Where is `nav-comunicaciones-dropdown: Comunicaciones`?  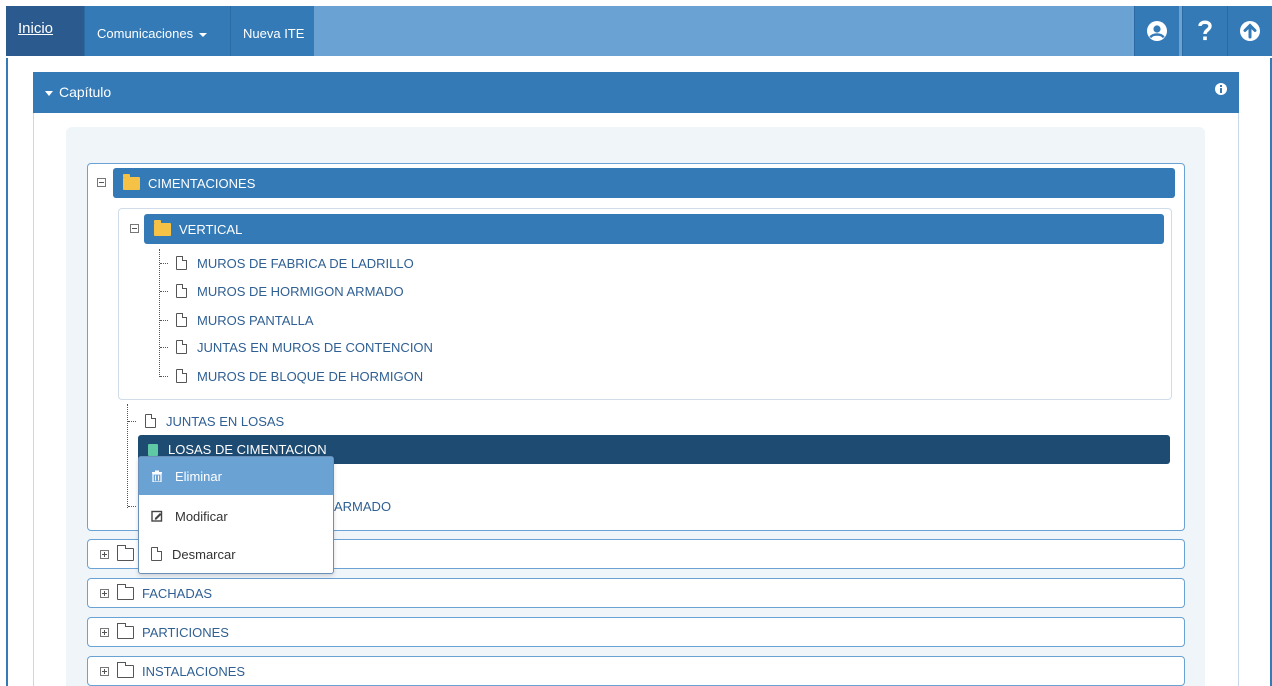 nav-comunicaciones-dropdown: Comunicaciones is located at coordinates (157, 31).